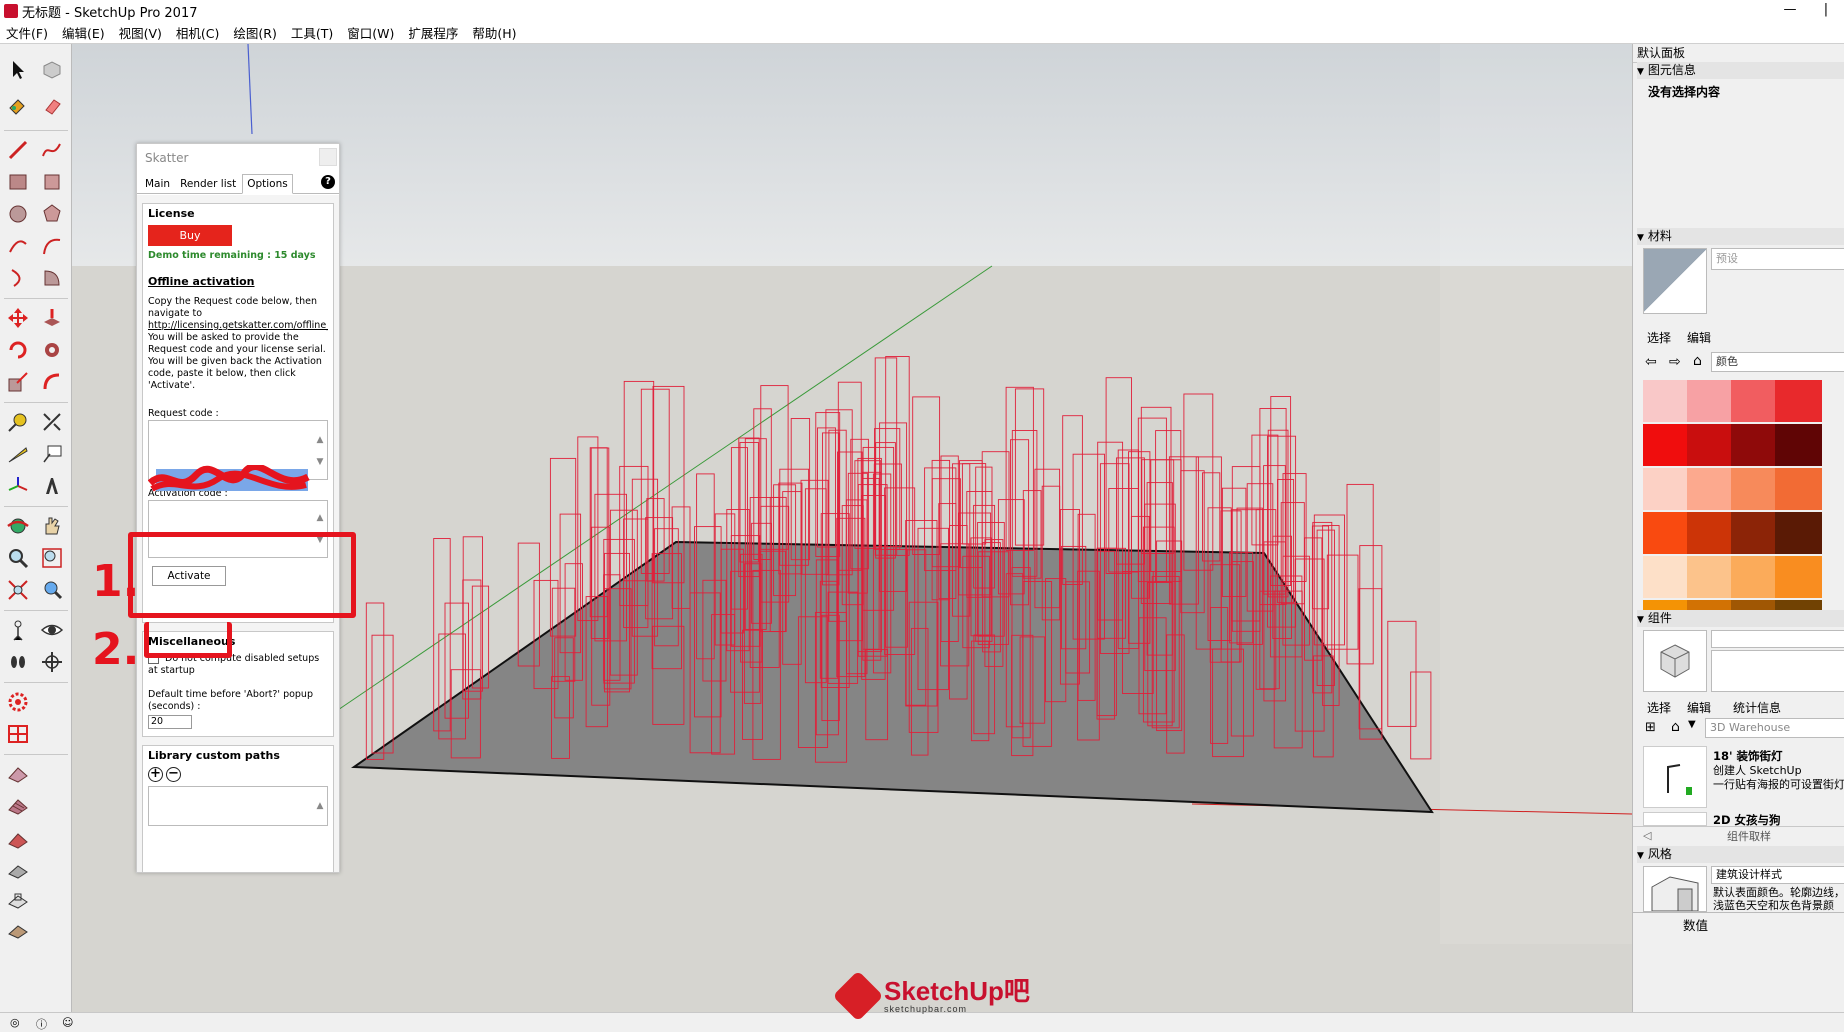  What do you see at coordinates (18, 246) in the screenshot?
I see `arc-tool-icon` at bounding box center [18, 246].